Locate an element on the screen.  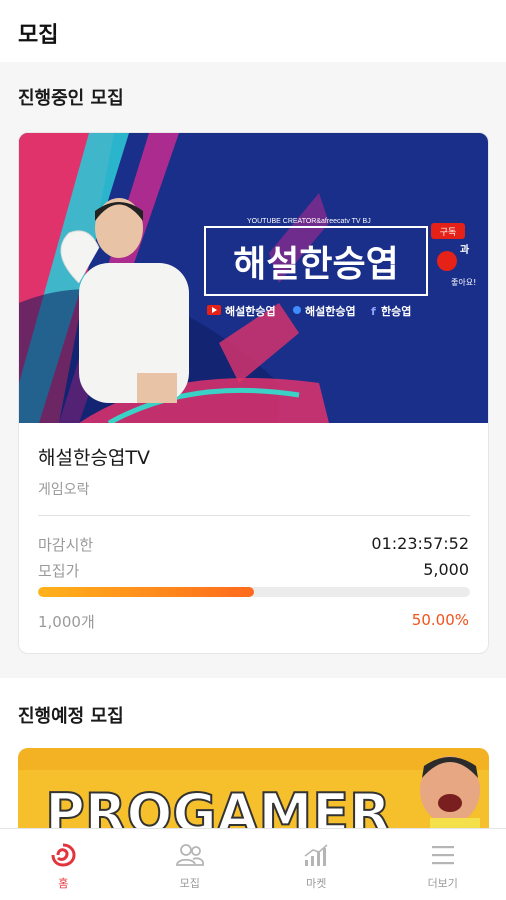
upcoming-card-banner: PROGAMER is located at coordinates (253, 793).